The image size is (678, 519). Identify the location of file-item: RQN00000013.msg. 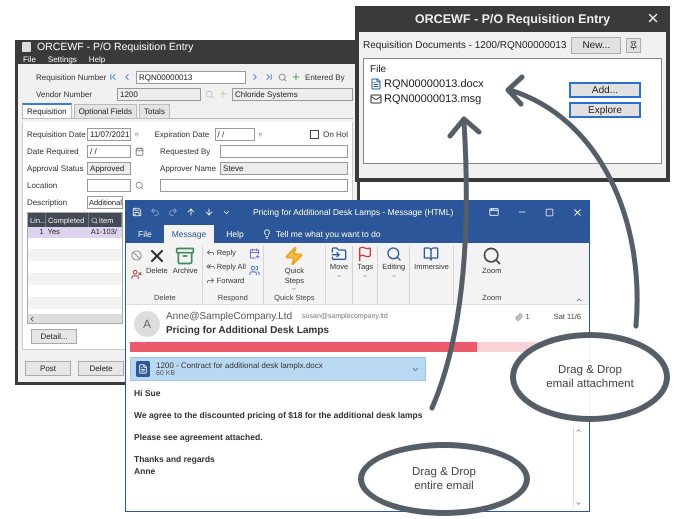
(464, 99).